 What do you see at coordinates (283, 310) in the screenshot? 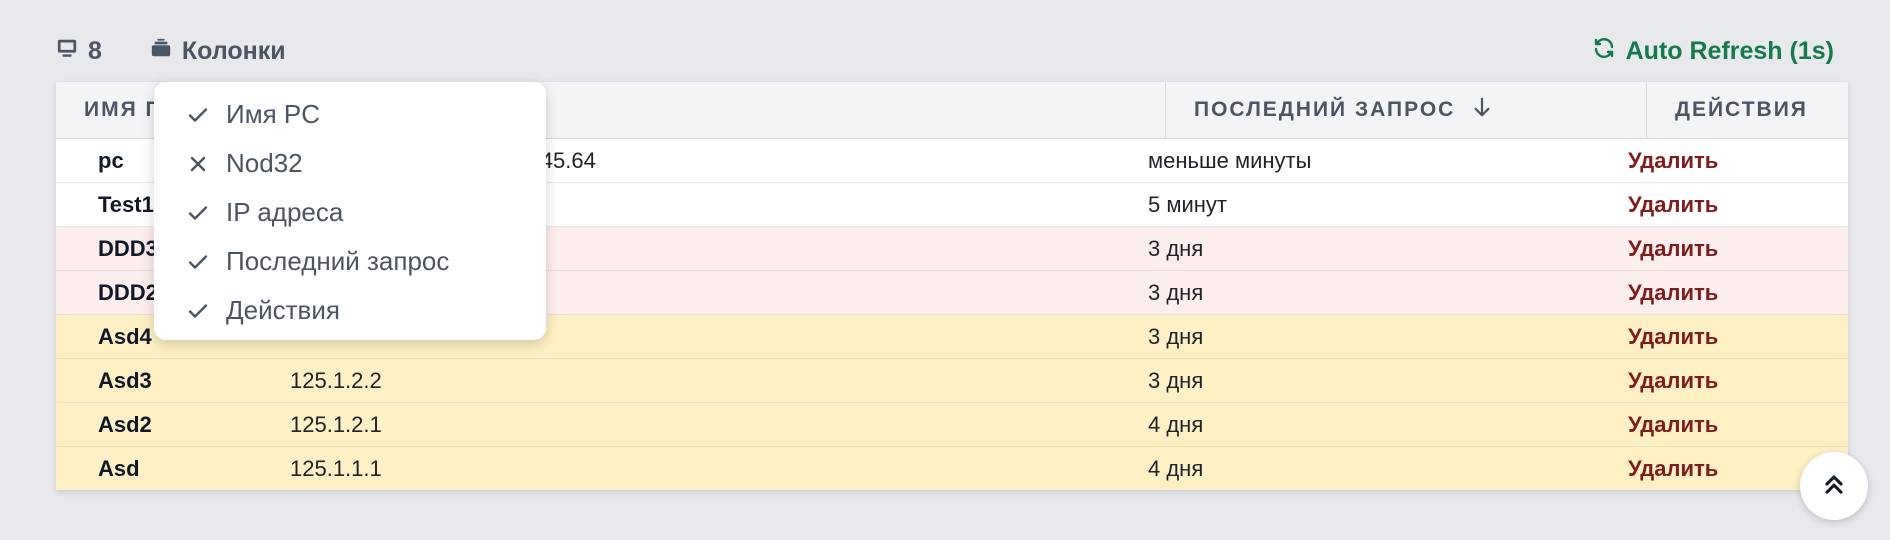
I see `columns-menu-item-label: Действия` at bounding box center [283, 310].